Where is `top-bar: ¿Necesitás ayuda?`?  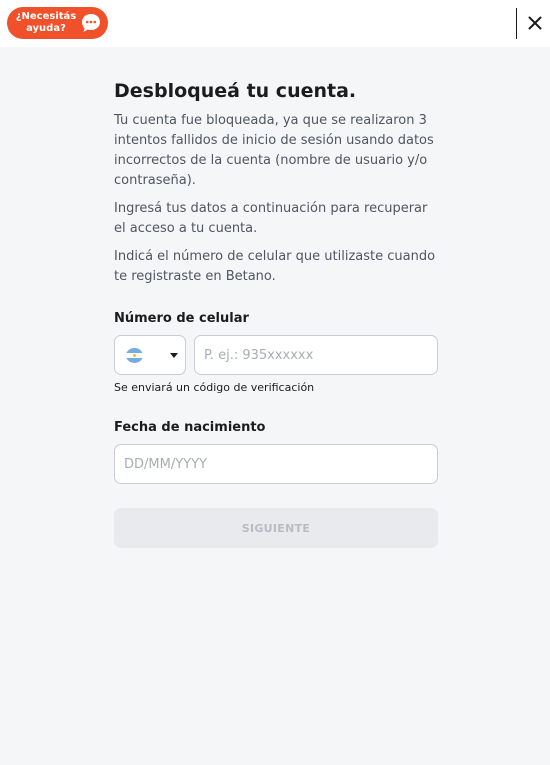 top-bar: ¿Necesitás ayuda? is located at coordinates (275, 23).